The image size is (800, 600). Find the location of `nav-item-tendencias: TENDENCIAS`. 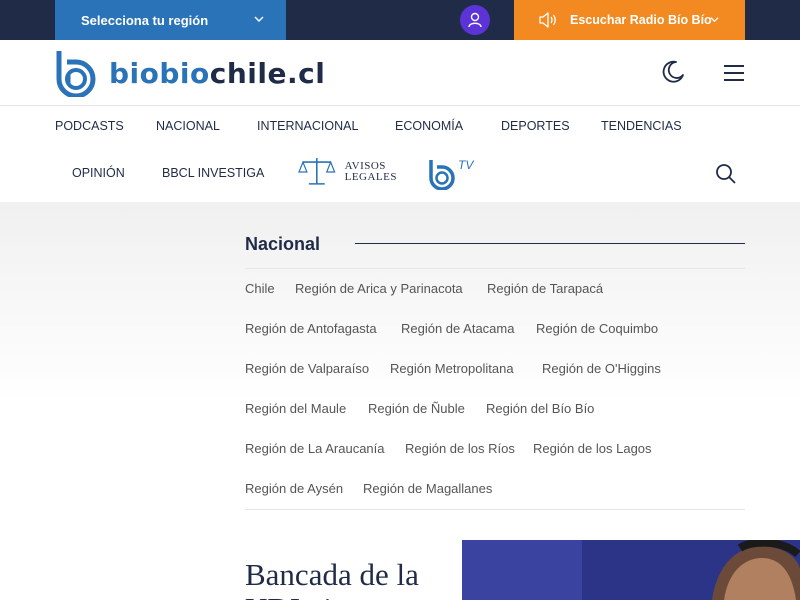

nav-item-tendencias: TENDENCIAS is located at coordinates (641, 126).